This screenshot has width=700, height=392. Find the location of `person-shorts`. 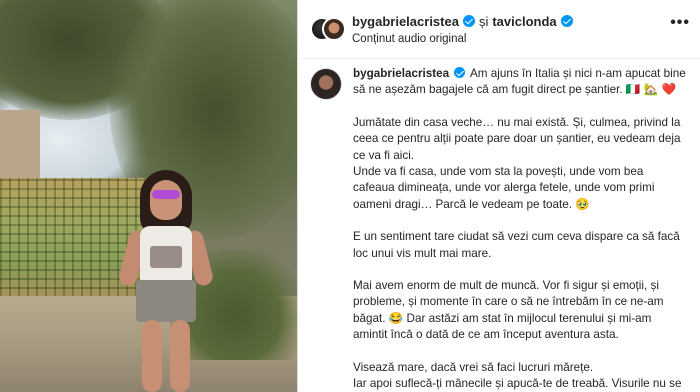

person-shorts is located at coordinates (166, 301).